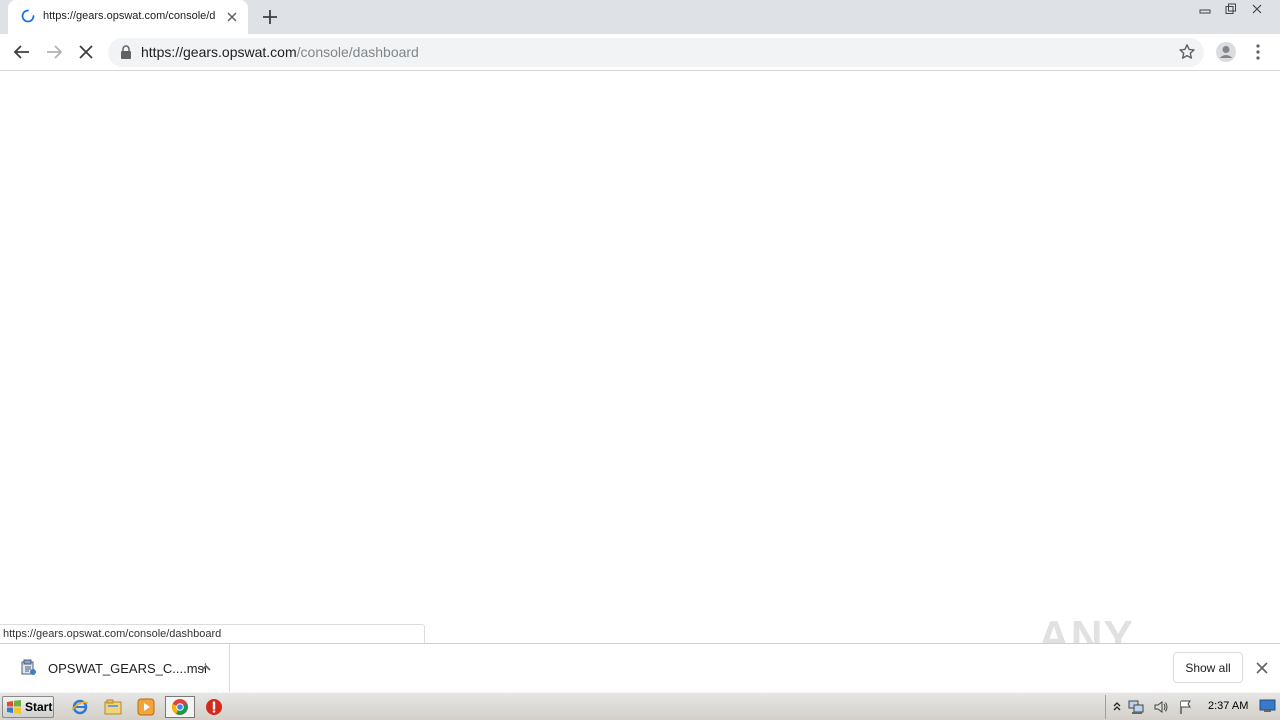  I want to click on tab-strip: https://gears.opswat.com/console/d, so click(640, 17).